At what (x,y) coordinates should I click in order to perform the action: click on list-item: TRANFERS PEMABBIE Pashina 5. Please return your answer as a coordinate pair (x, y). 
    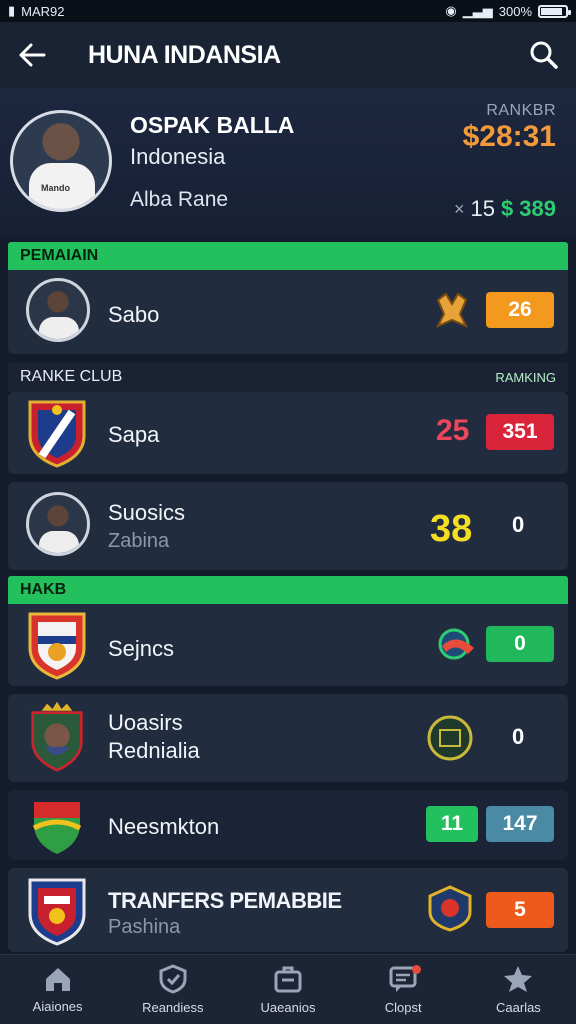
    Looking at the image, I should click on (288, 910).